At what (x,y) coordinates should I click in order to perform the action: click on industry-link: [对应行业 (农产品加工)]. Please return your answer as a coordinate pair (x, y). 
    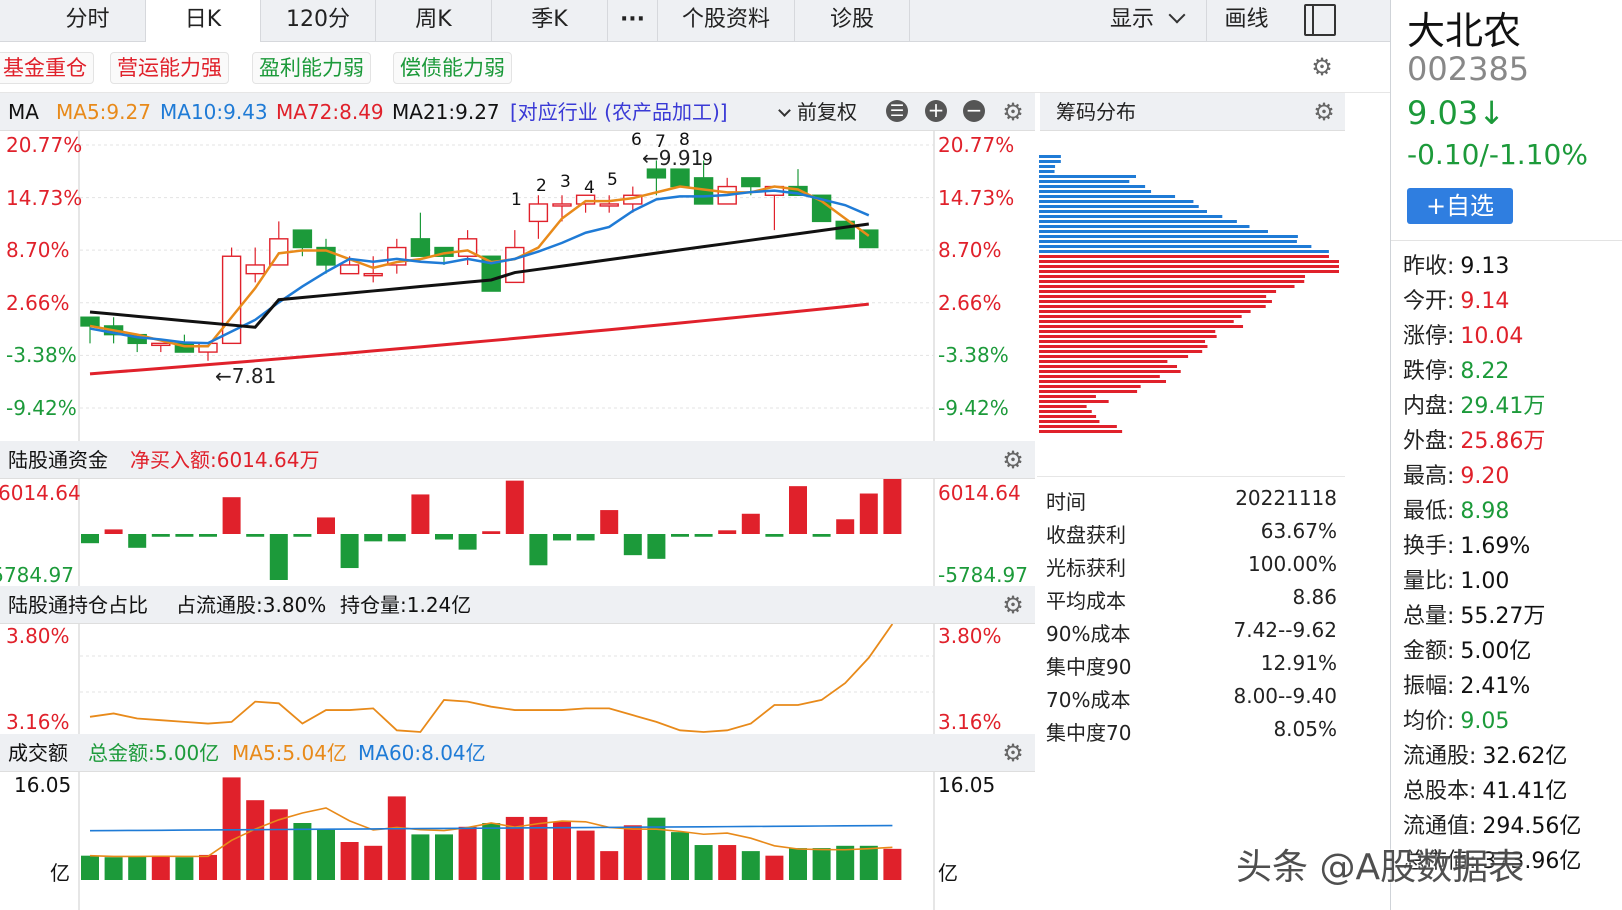
    Looking at the image, I should click on (619, 112).